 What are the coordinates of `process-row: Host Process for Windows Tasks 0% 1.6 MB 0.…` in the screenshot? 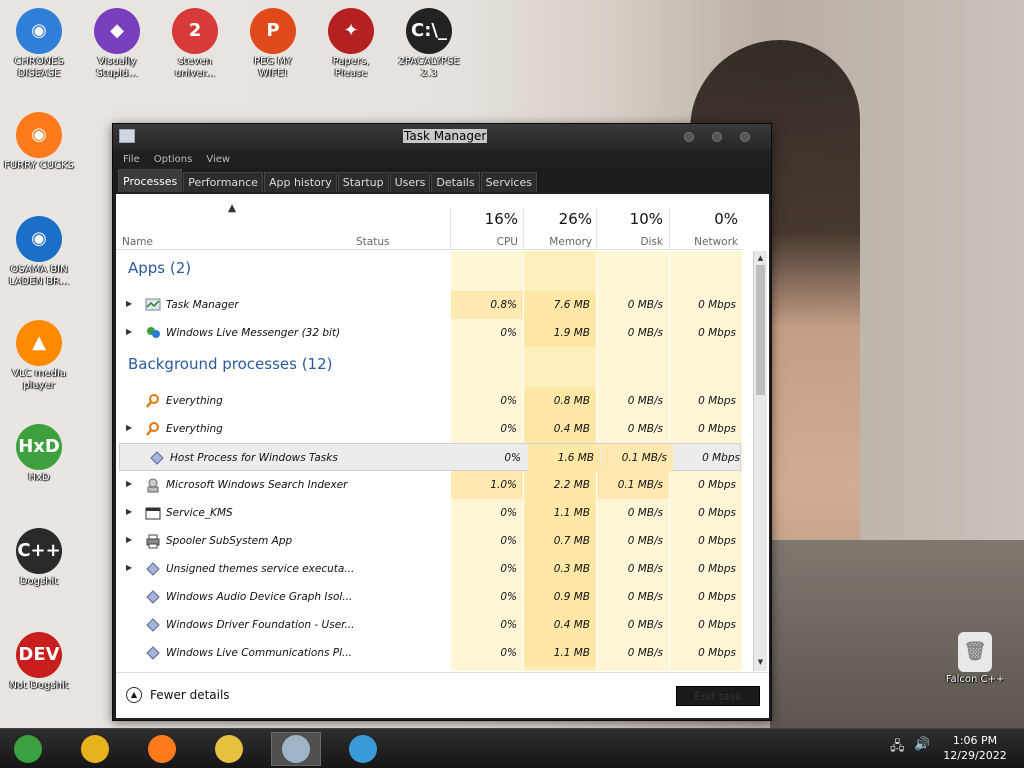 It's located at (430, 457).